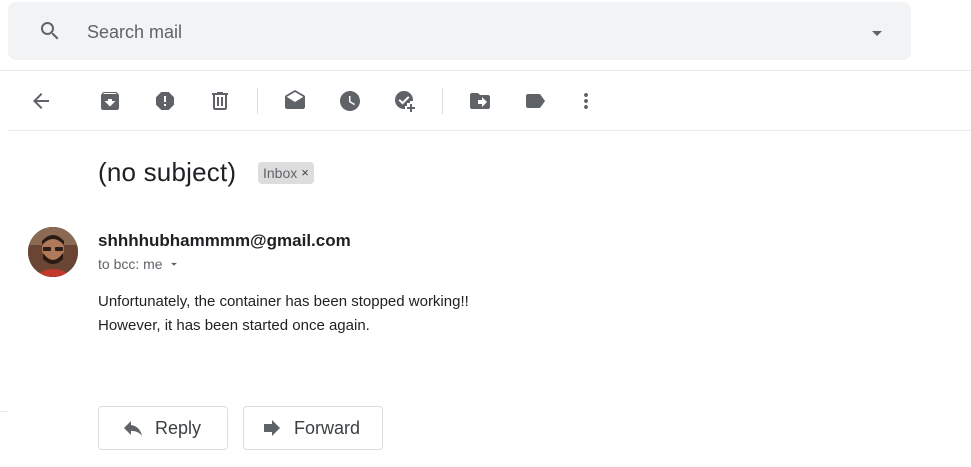 This screenshot has width=971, height=467. I want to click on search-bar, so click(459, 31).